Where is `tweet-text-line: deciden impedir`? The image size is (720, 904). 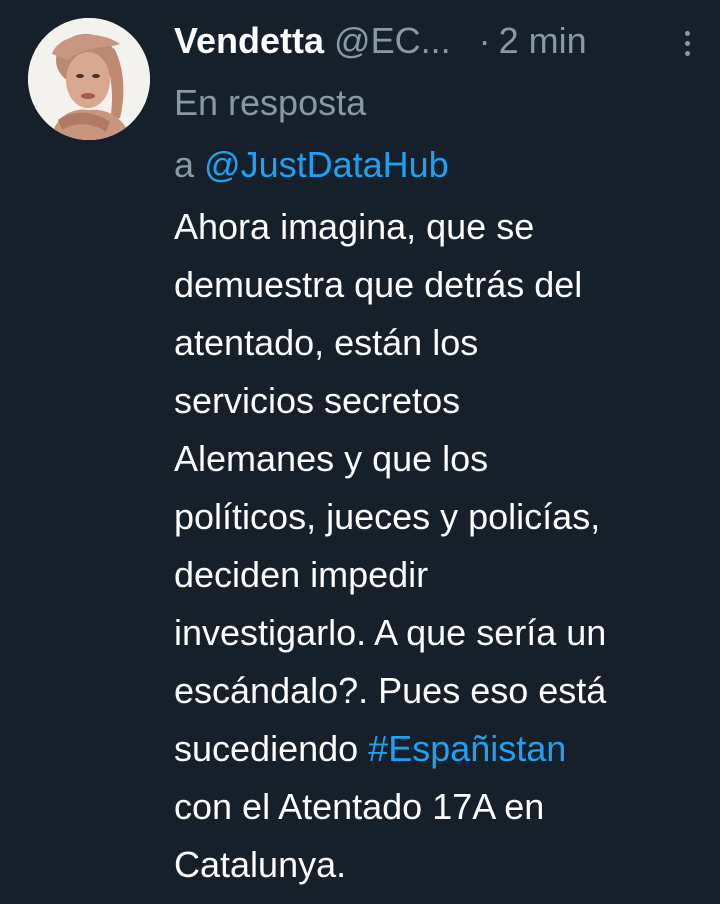 tweet-text-line: deciden impedir is located at coordinates (301, 574).